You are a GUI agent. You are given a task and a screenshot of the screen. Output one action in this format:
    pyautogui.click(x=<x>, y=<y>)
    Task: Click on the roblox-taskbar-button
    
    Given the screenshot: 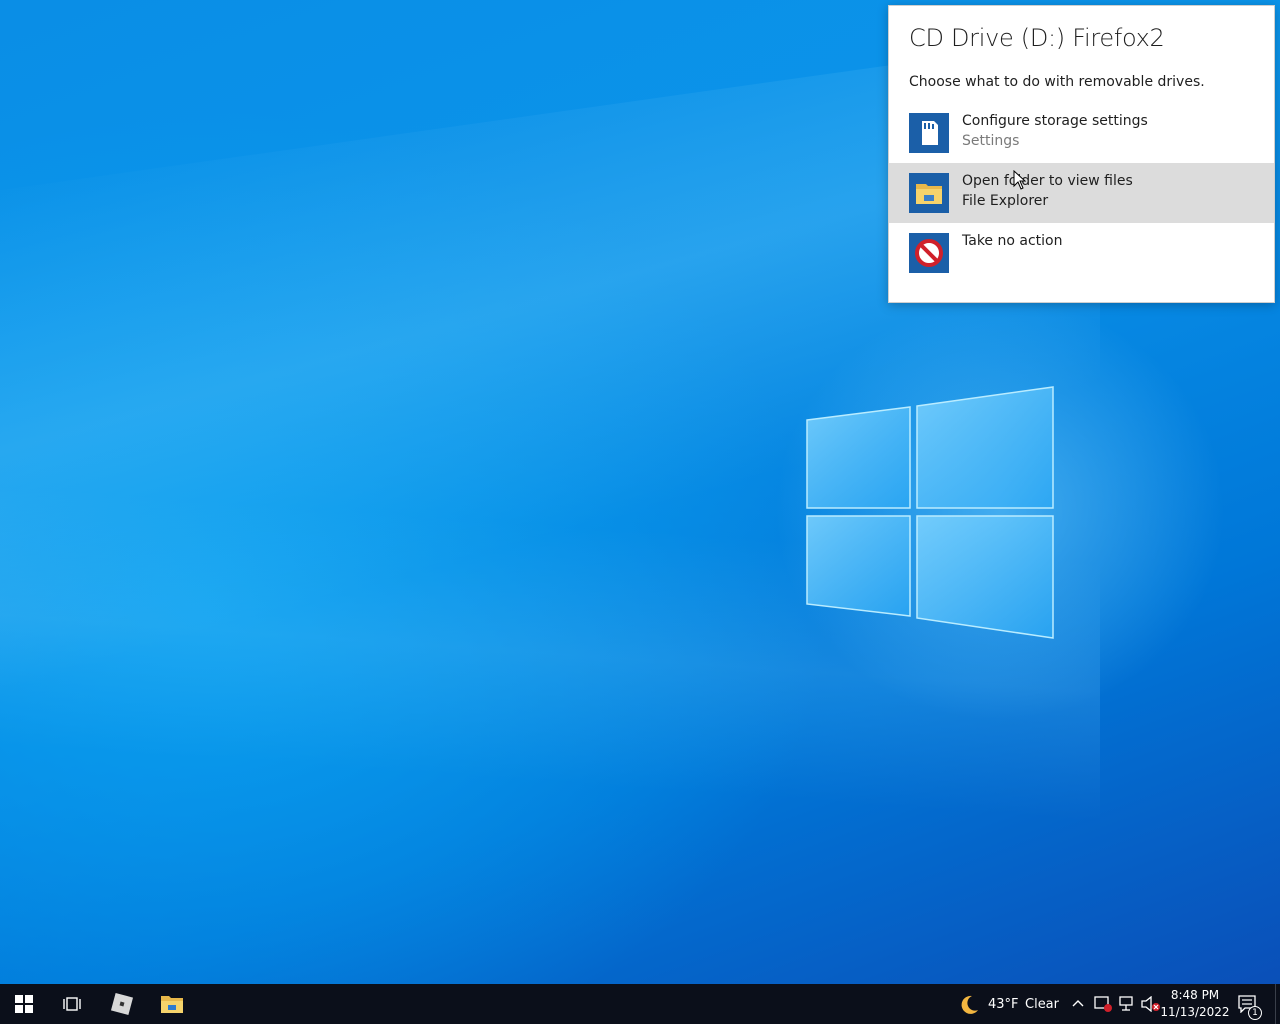 What is the action you would take?
    pyautogui.click(x=122, y=1004)
    